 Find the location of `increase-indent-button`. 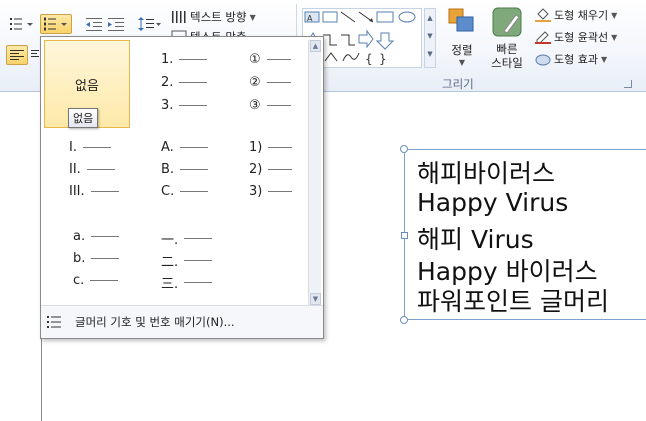

increase-indent-button is located at coordinates (116, 24).